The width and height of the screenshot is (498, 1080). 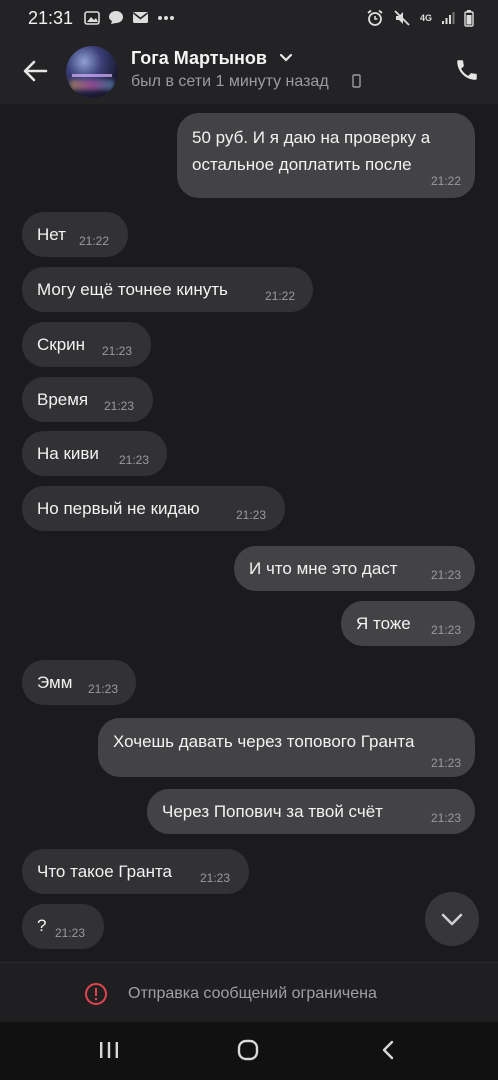 I want to click on message-restriction-bar: Отправка сообщений ограничена, so click(x=249, y=992).